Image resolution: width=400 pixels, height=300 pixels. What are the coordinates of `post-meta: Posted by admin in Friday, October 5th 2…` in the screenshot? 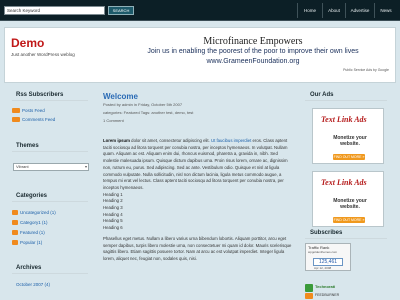 It's located at (143, 104).